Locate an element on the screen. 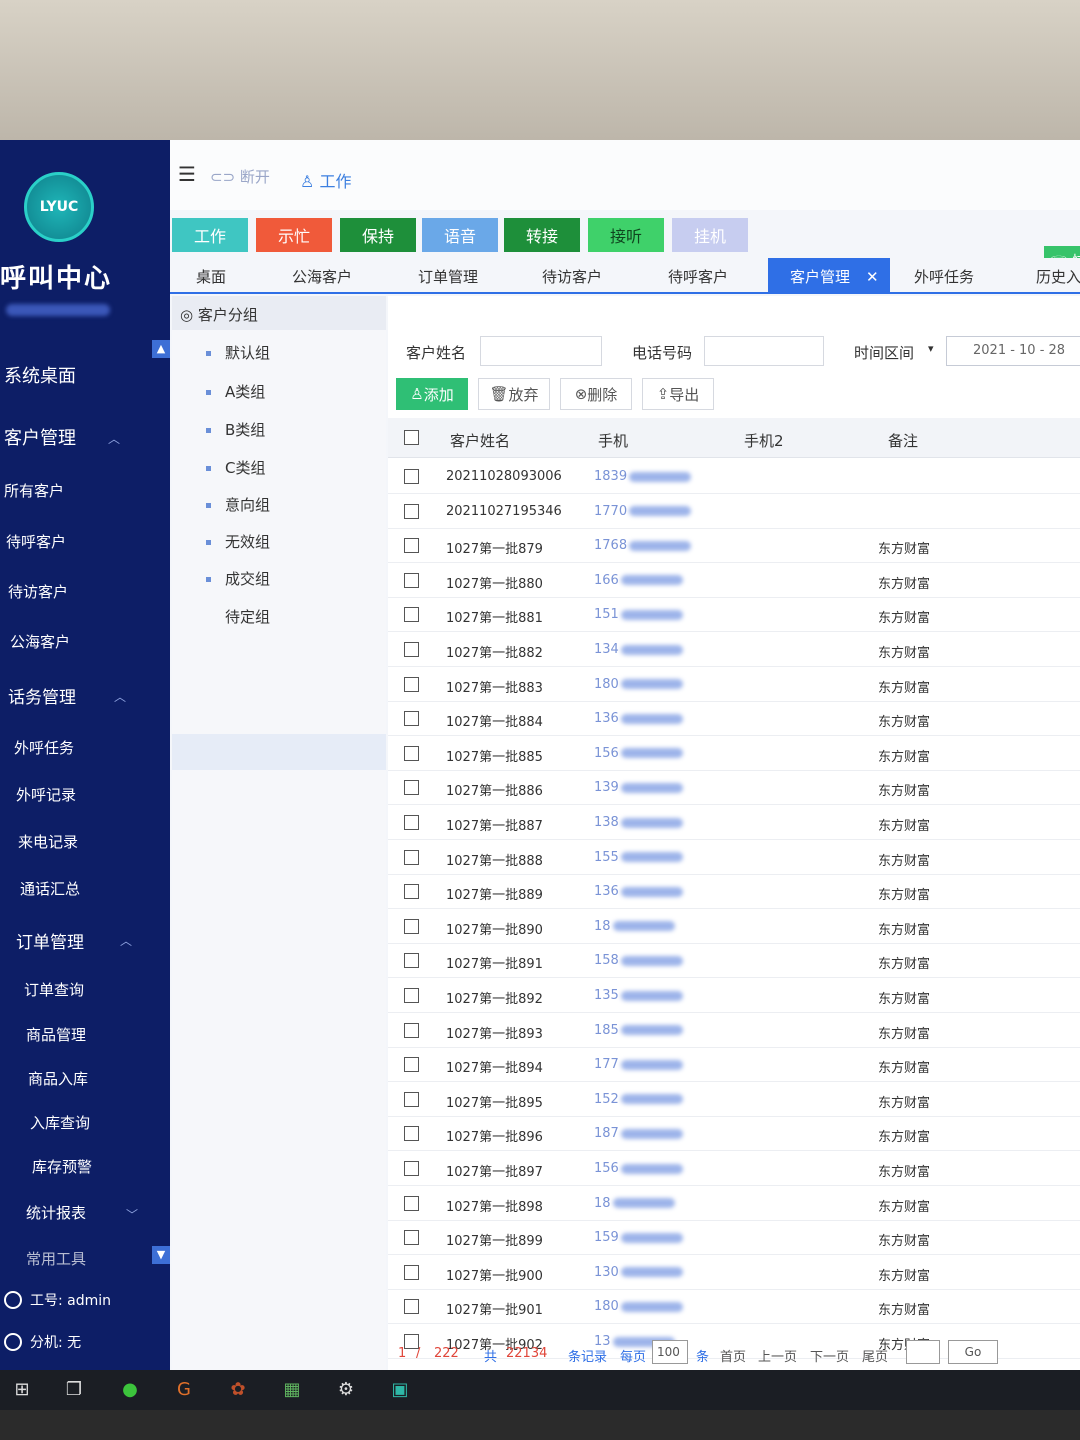 The image size is (1080, 1440). browser-g-icon: G is located at coordinates (184, 1390).